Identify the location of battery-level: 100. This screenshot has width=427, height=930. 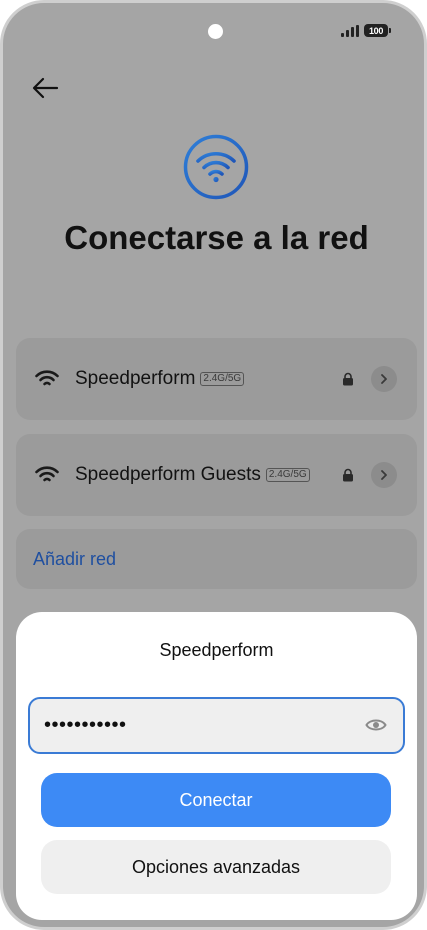
(376, 30).